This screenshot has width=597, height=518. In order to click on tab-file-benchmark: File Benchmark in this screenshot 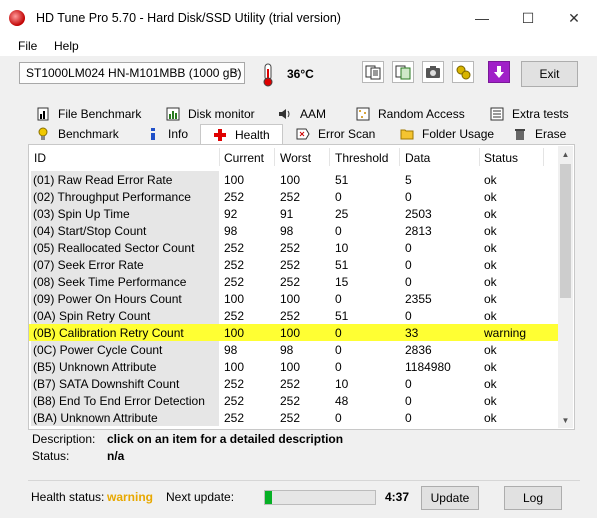, I will do `click(88, 114)`.